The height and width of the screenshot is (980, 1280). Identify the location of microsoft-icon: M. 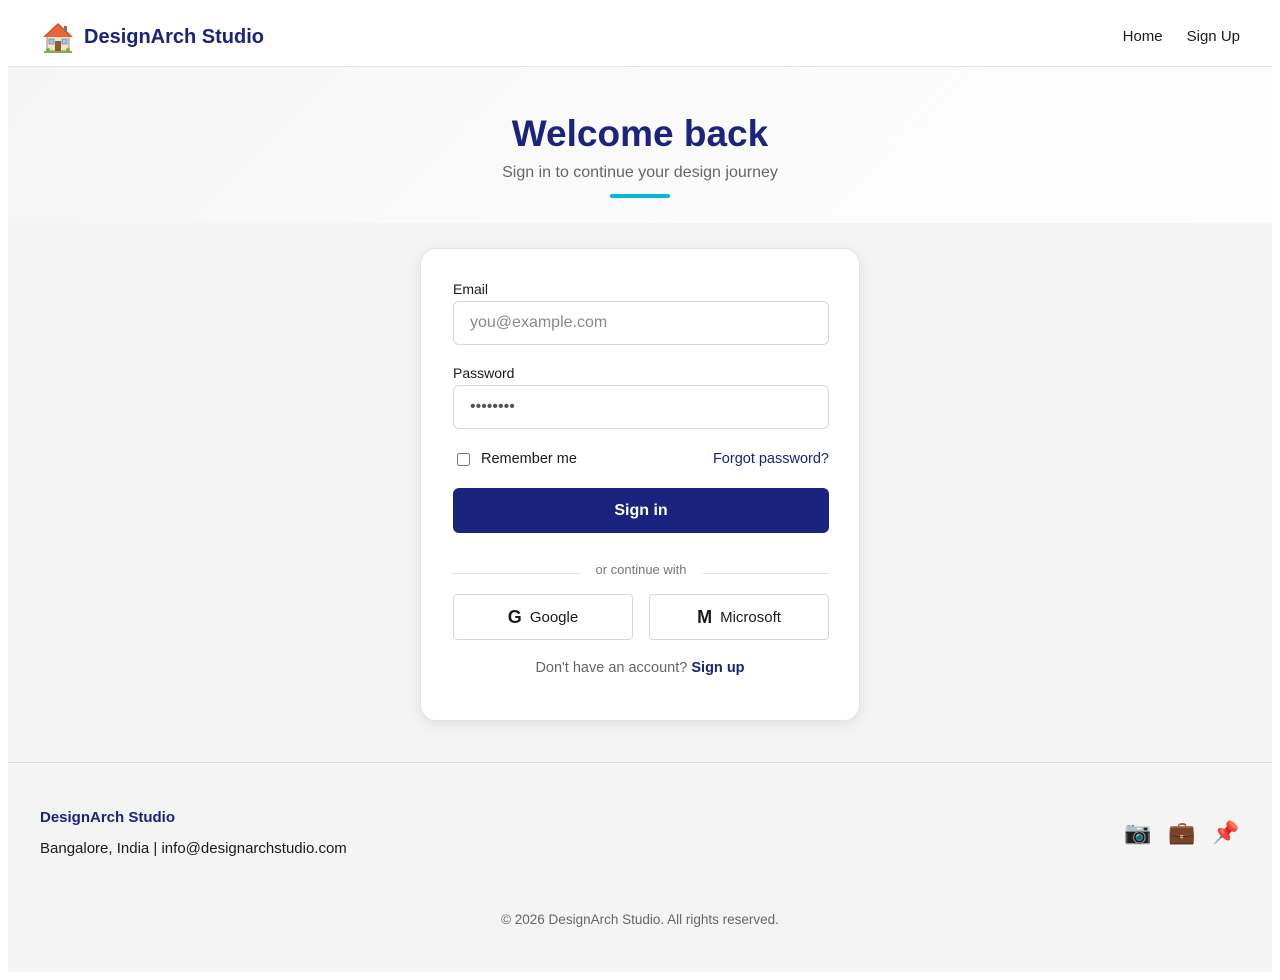
(705, 616).